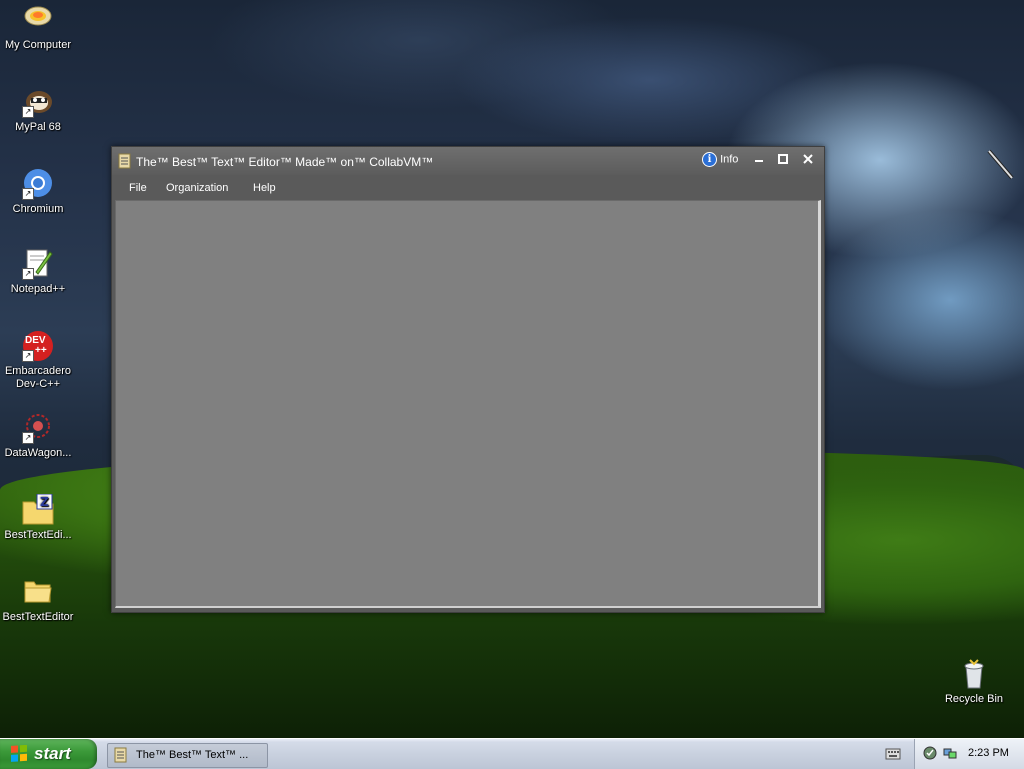  I want to click on desktop-icon-recycle-bin: Recycle Bin, so click(974, 682).